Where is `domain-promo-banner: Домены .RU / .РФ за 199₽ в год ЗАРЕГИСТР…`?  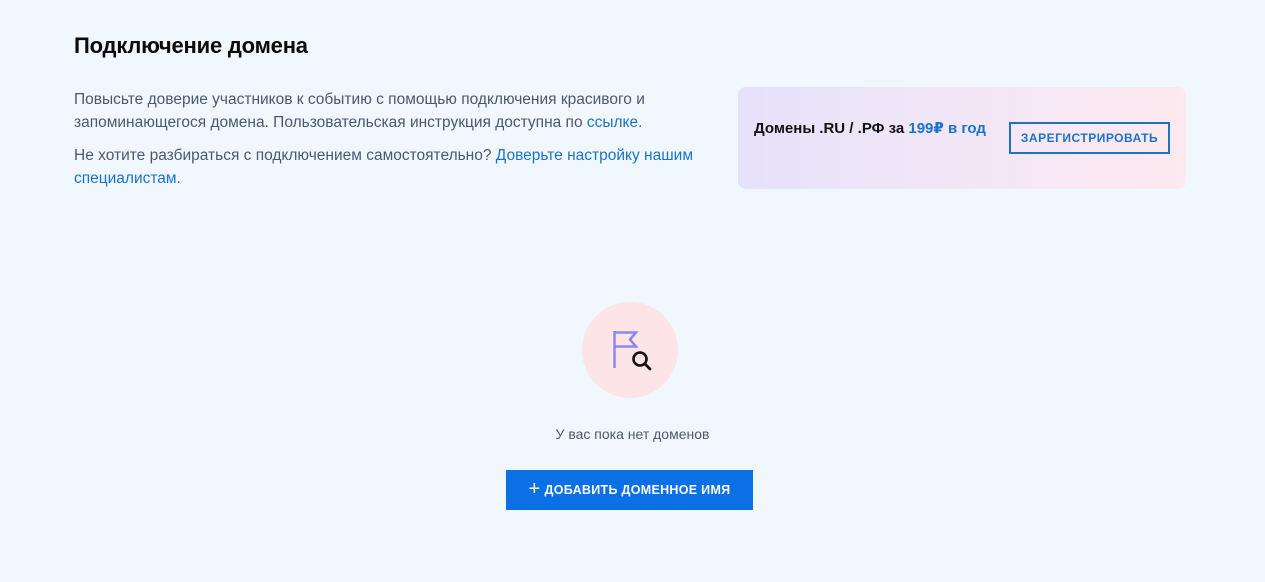 domain-promo-banner: Домены .RU / .РФ за 199₽ в год ЗАРЕГИСТР… is located at coordinates (962, 138).